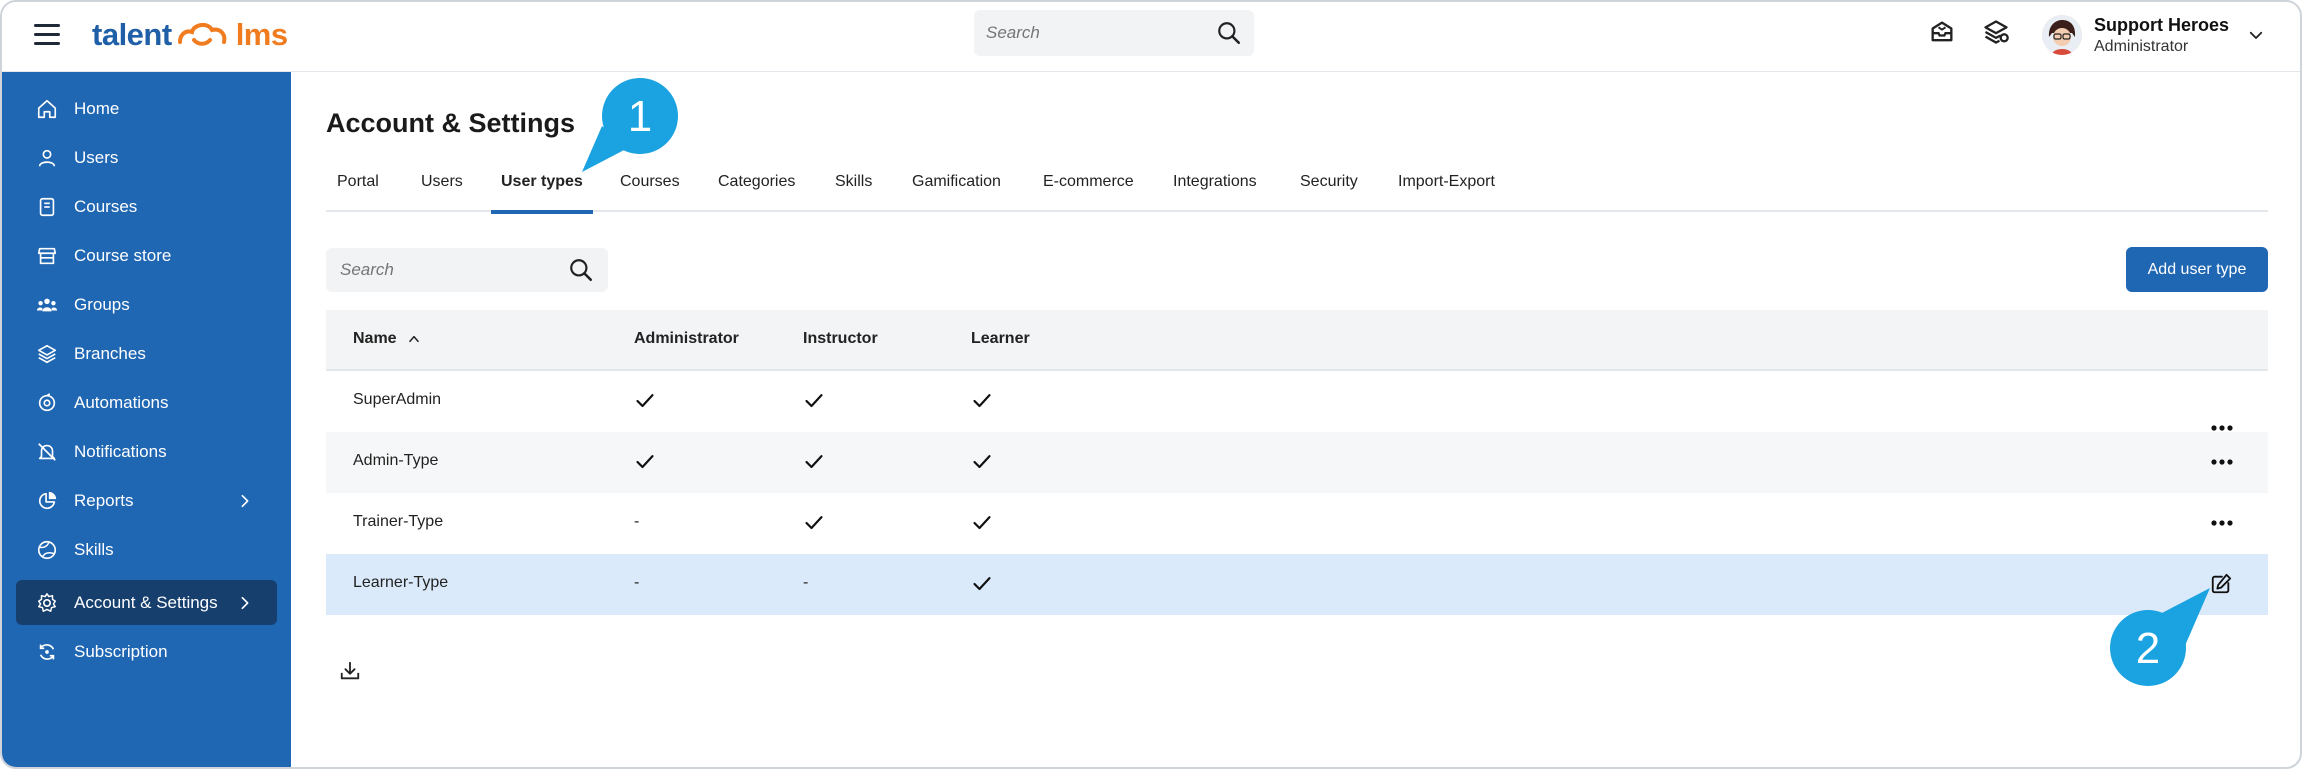  I want to click on user-name: Support Heroes, so click(2162, 24).